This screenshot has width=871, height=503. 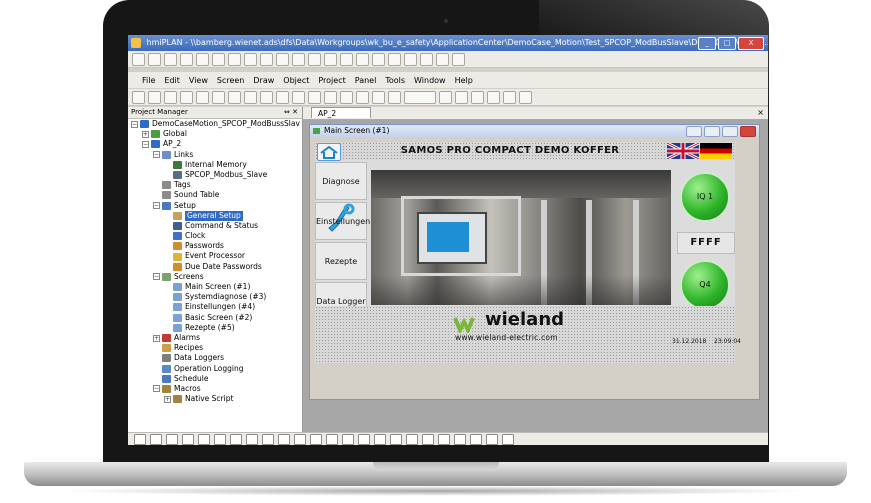 I want to click on tree-item: Clock, so click(x=215, y=236).